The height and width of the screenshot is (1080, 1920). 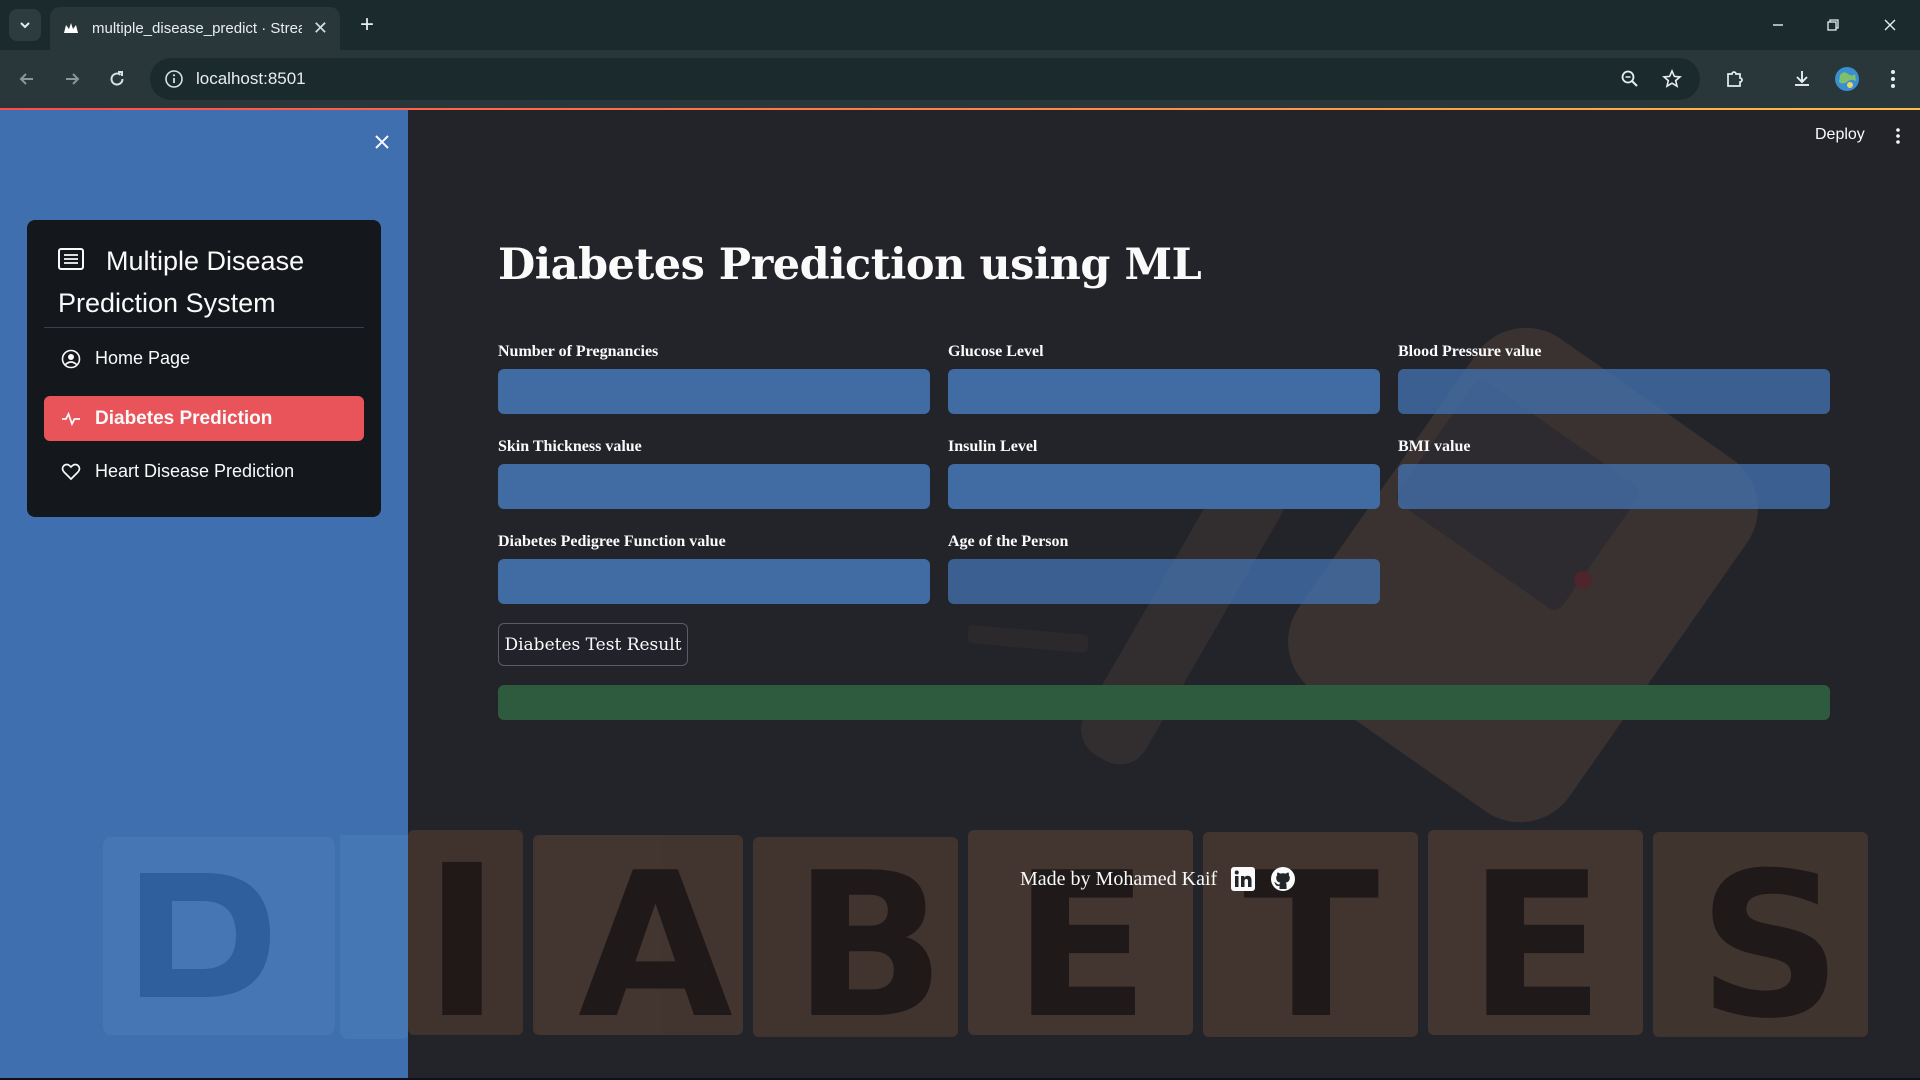 I want to click on tab-list-button, so click(x=25, y=25).